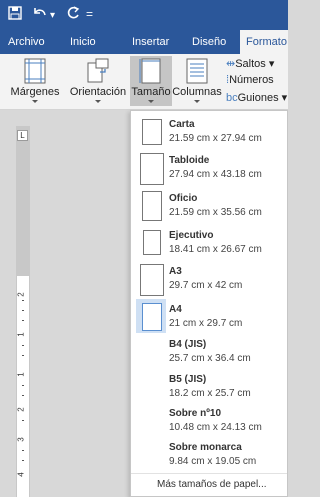  Describe the element at coordinates (83, 42) in the screenshot. I see `tab-inicio: Inicio` at that location.